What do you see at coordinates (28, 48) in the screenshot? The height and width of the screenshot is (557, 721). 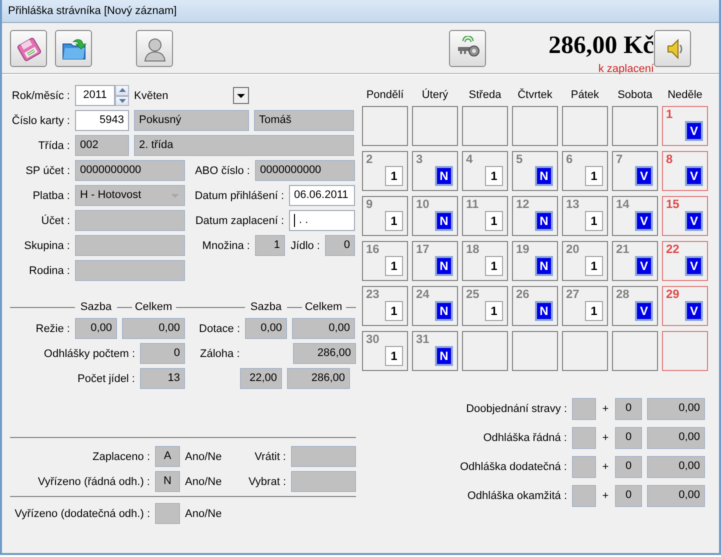 I see `save-button` at bounding box center [28, 48].